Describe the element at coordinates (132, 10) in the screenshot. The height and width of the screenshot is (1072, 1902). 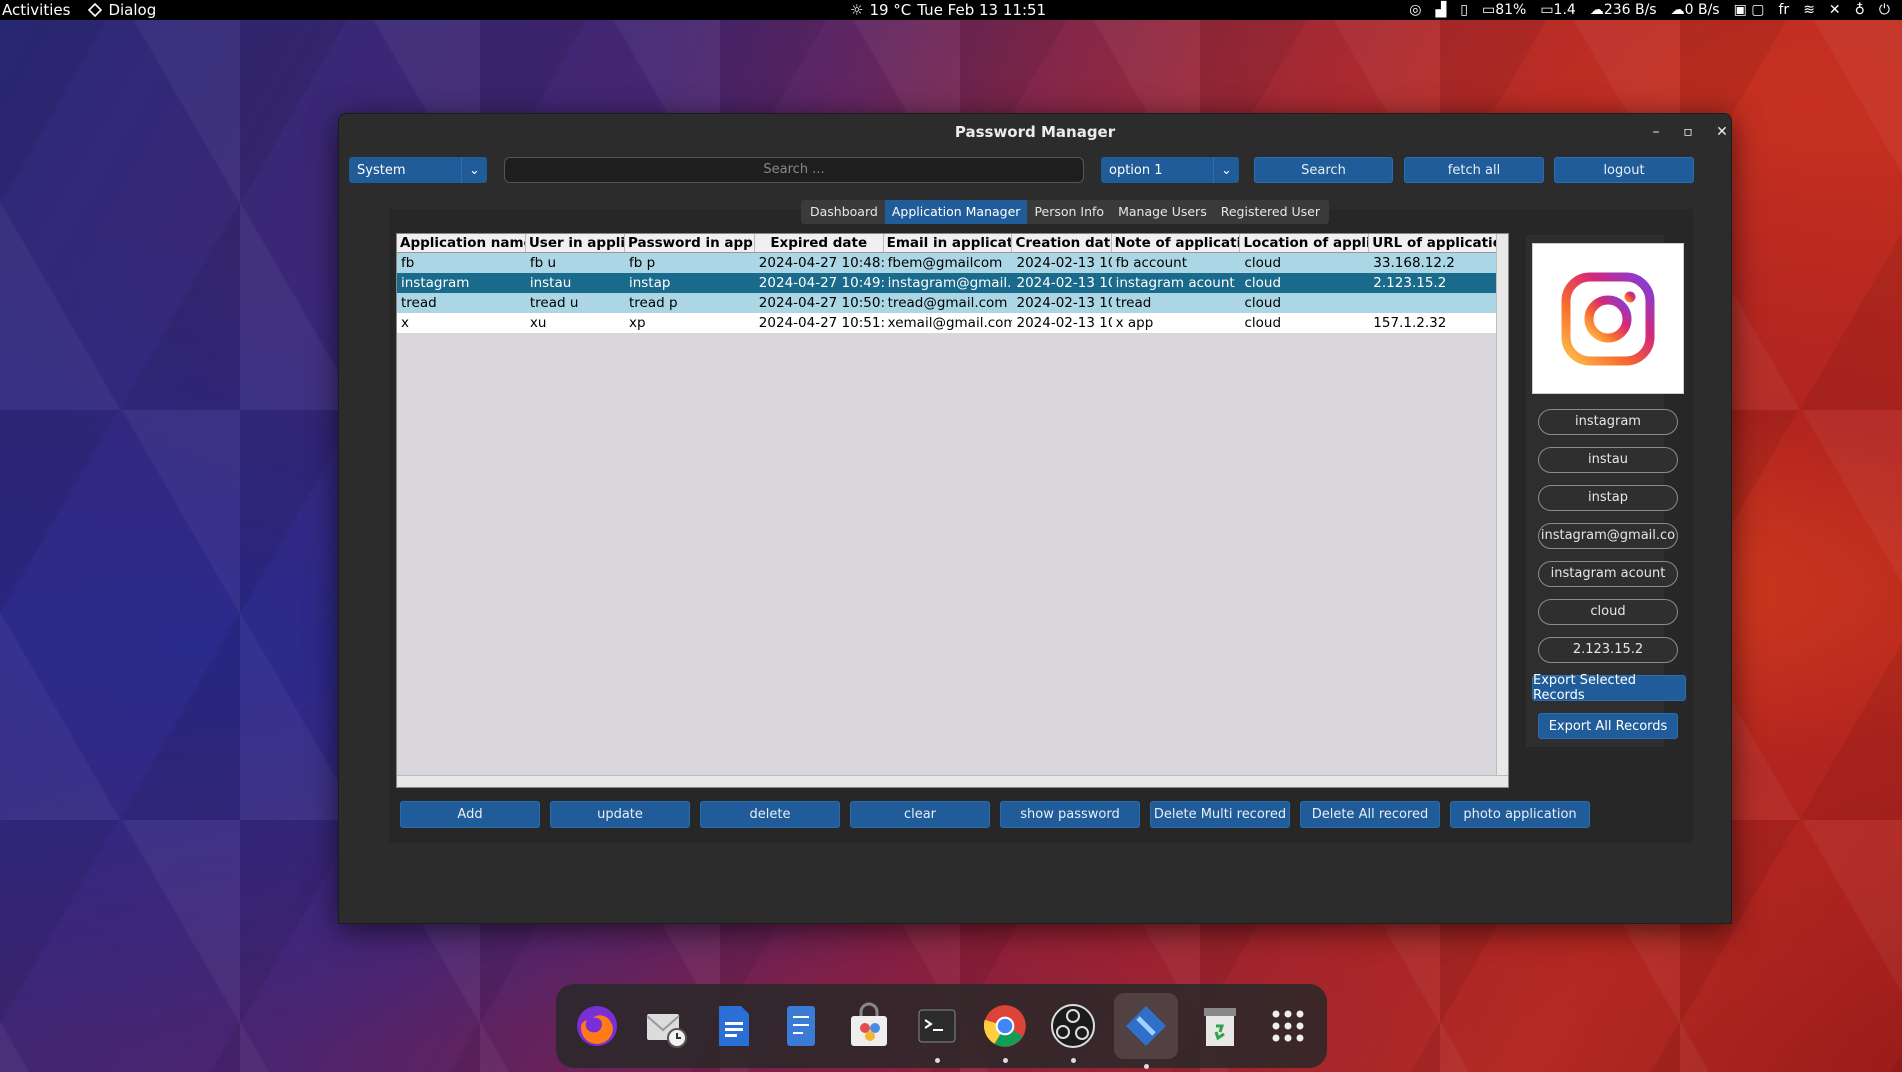
I see `app-name: Dialog` at that location.